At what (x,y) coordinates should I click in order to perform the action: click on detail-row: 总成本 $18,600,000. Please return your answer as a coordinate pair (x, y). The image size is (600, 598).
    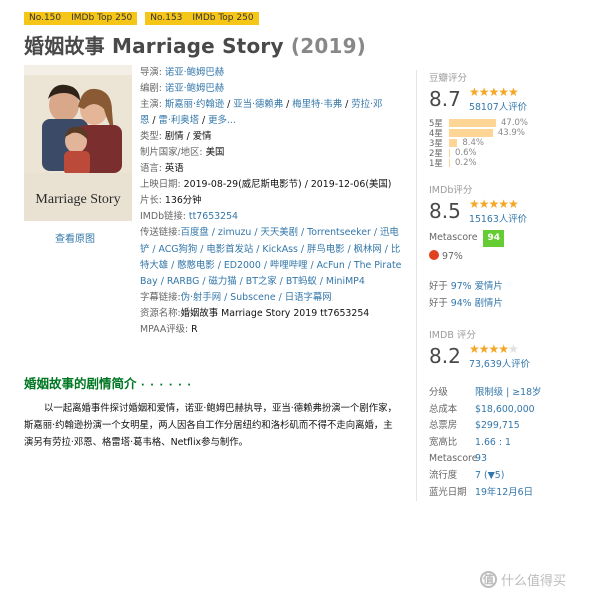
    Looking at the image, I should click on (482, 409).